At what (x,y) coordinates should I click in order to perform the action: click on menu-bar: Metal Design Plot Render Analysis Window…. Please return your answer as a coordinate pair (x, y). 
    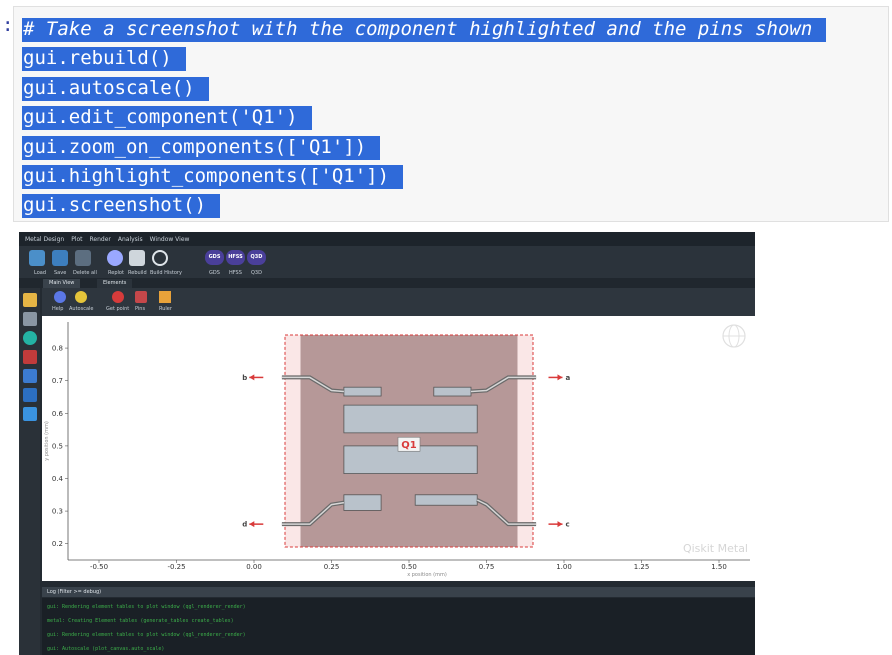
    Looking at the image, I should click on (387, 239).